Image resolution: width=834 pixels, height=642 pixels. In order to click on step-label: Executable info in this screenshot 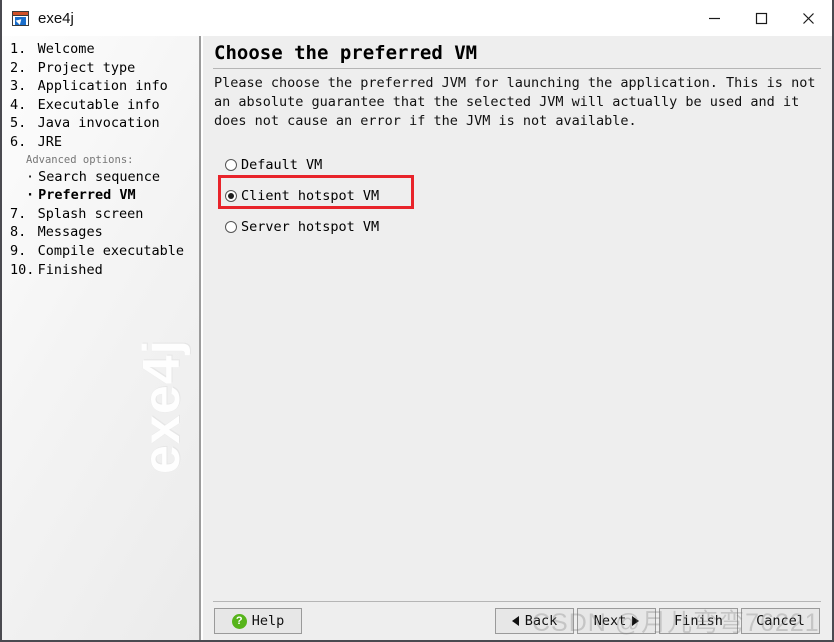, I will do `click(98, 104)`.